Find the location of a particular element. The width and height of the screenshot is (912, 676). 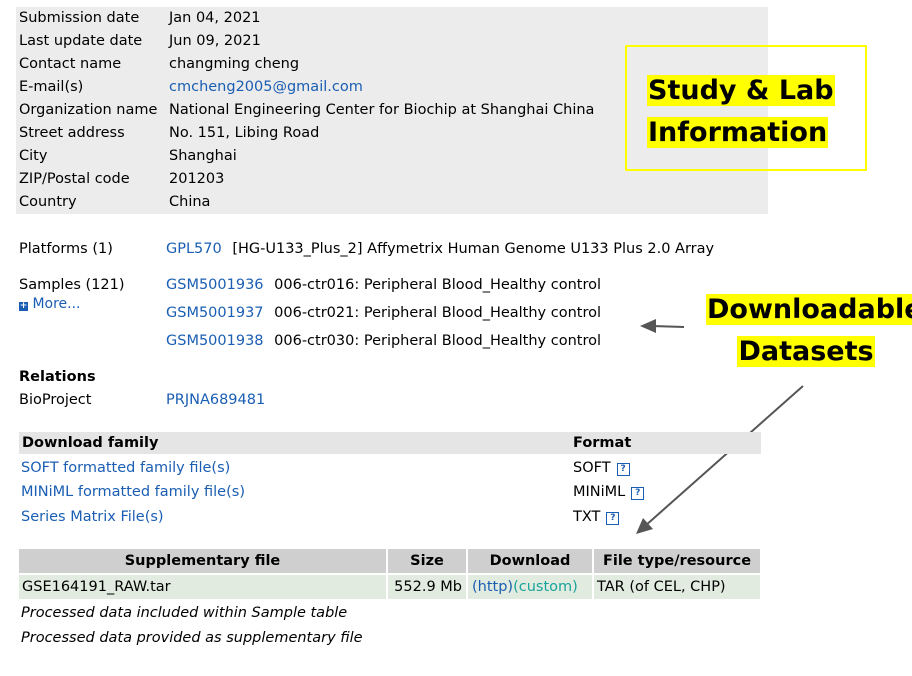

format-cell: MINiML? is located at coordinates (609, 492).